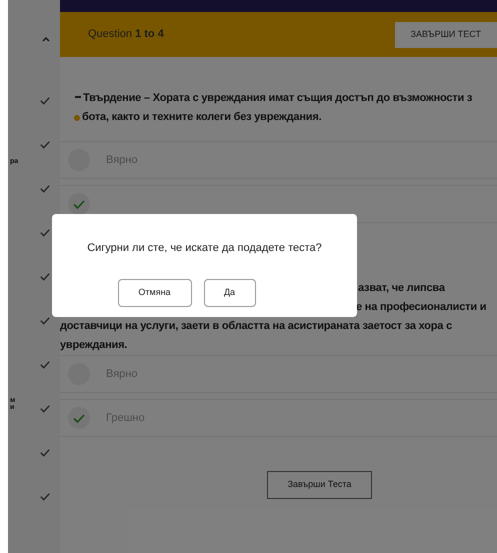 The width and height of the screenshot is (497, 553). I want to click on question-text: доставчици на услуги, заети в областта на асистираната заетост за хора с, so click(256, 326).